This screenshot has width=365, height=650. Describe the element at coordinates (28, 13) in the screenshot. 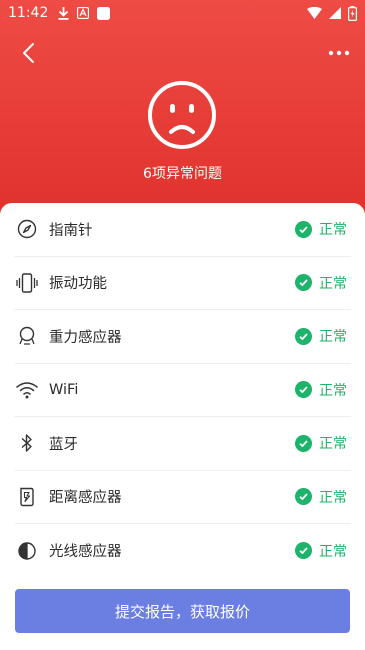

I see `status-time: 11:42` at that location.